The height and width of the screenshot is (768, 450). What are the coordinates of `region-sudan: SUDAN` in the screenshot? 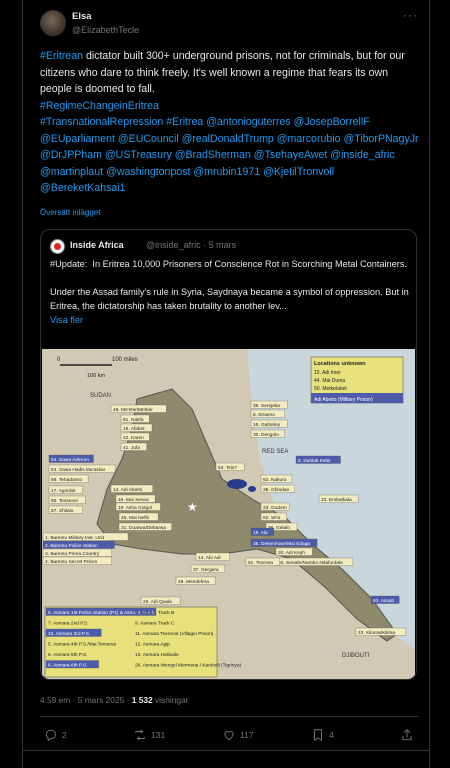 It's located at (100, 396).